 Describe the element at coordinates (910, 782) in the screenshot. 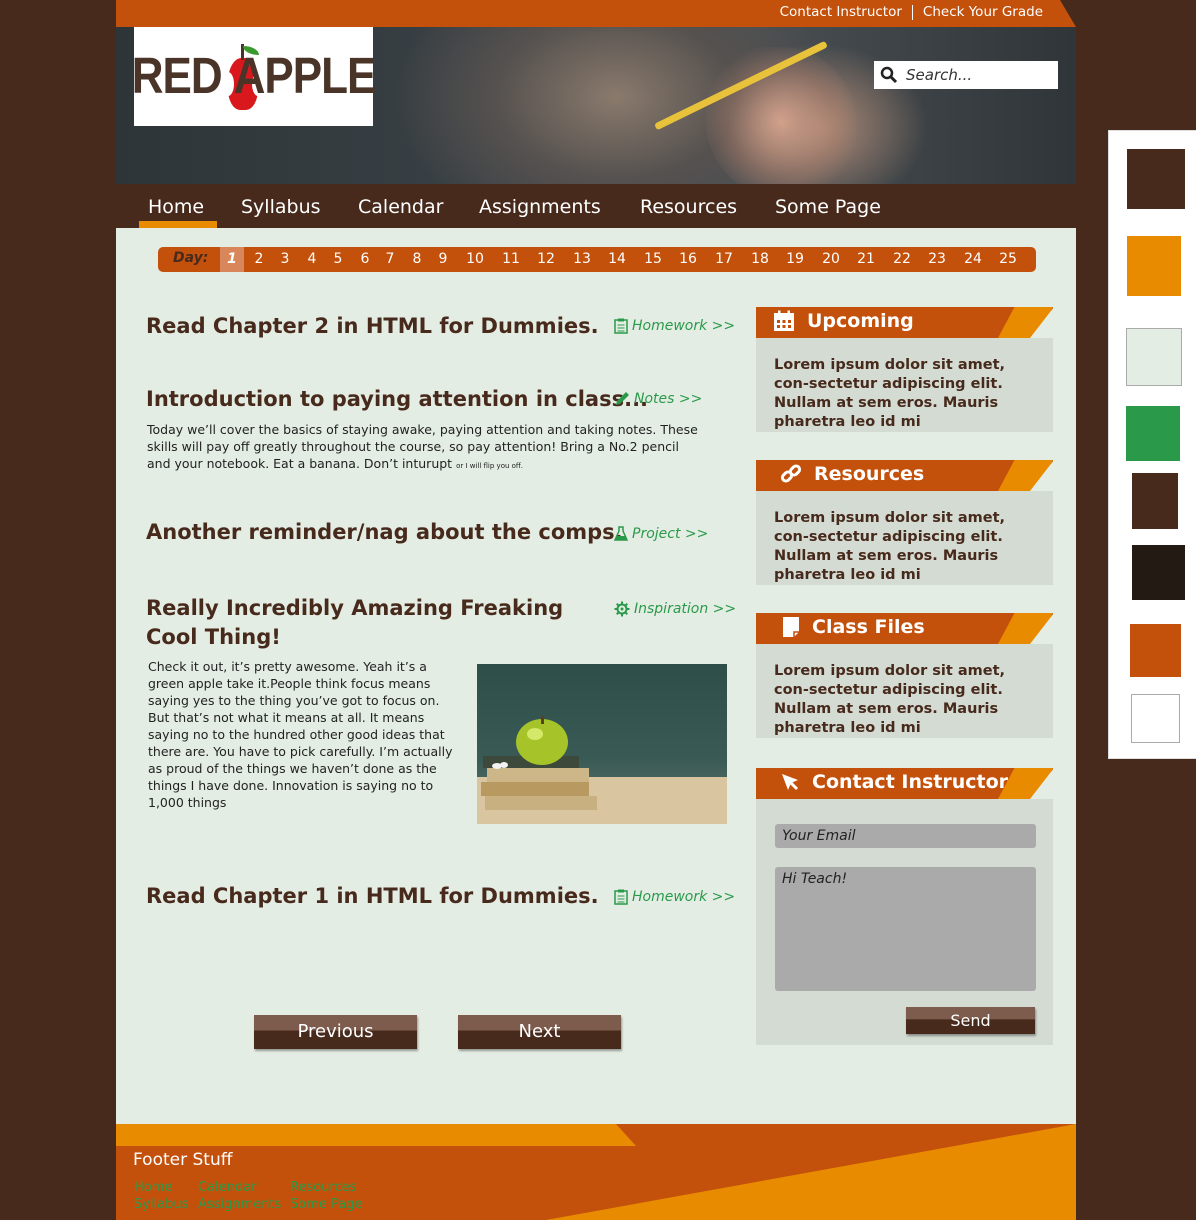

I see `contact-title-text: Contact Instructor` at that location.